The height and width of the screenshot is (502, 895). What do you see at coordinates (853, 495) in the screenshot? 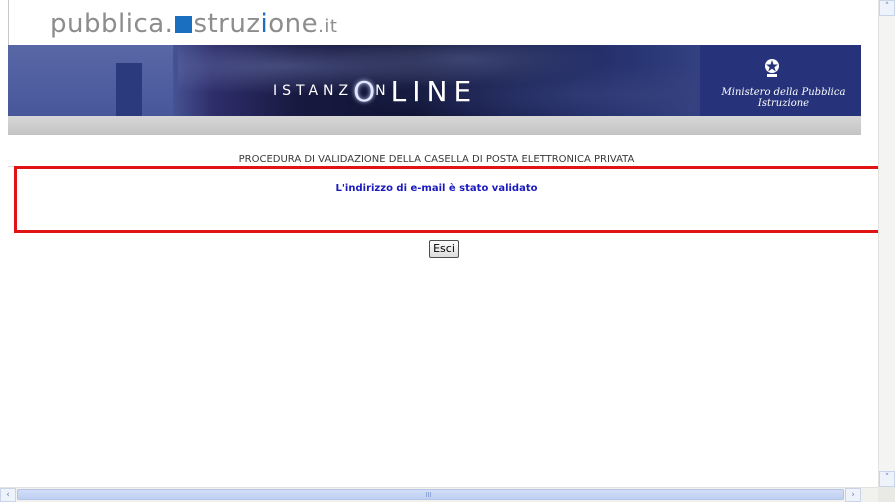
I see `right-arrow-icon: ›` at bounding box center [853, 495].